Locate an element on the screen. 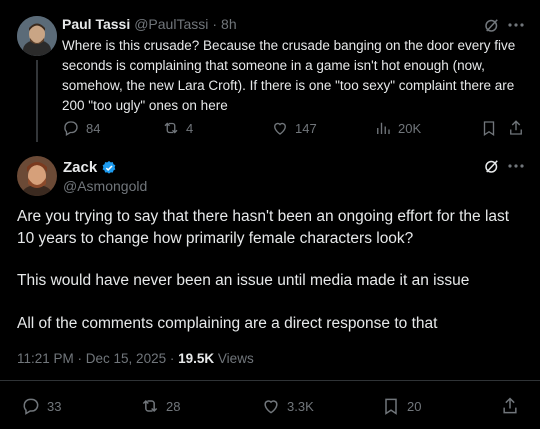  reply-time: 8h is located at coordinates (229, 24).